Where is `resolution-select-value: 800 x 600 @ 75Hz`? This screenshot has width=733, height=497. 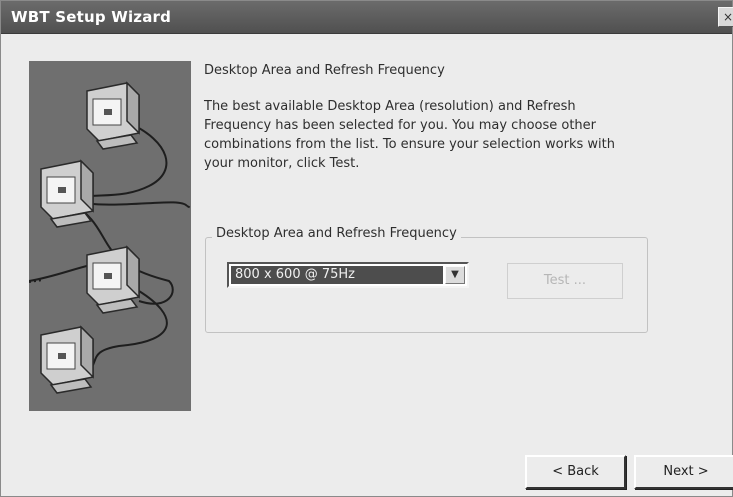 resolution-select-value: 800 x 600 @ 75Hz is located at coordinates (337, 275).